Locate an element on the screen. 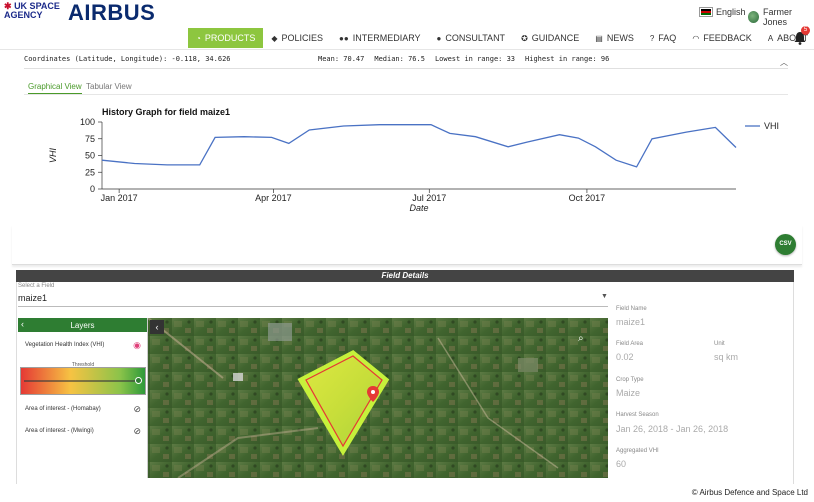 The image size is (814, 502). unit-label: Unit is located at coordinates (719, 344).